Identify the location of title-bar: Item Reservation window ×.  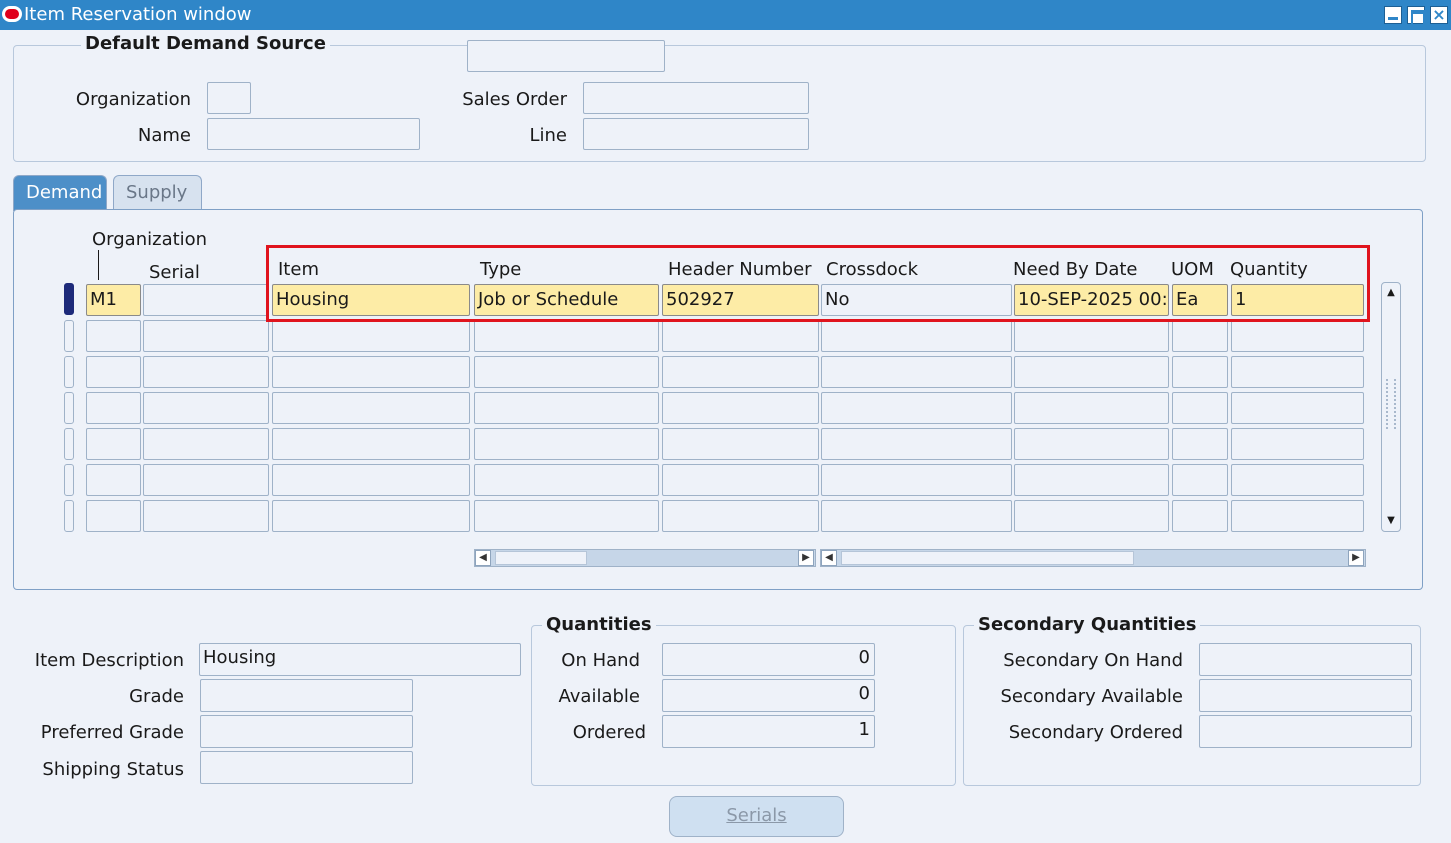
(725, 15).